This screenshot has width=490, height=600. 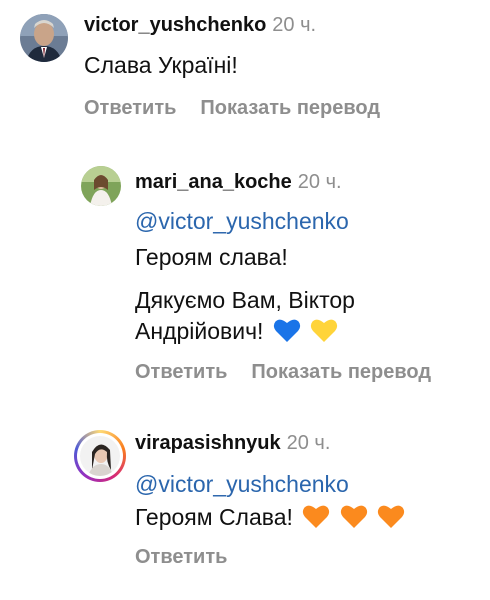 I want to click on comment-username: victor_yushchenko, so click(x=175, y=25).